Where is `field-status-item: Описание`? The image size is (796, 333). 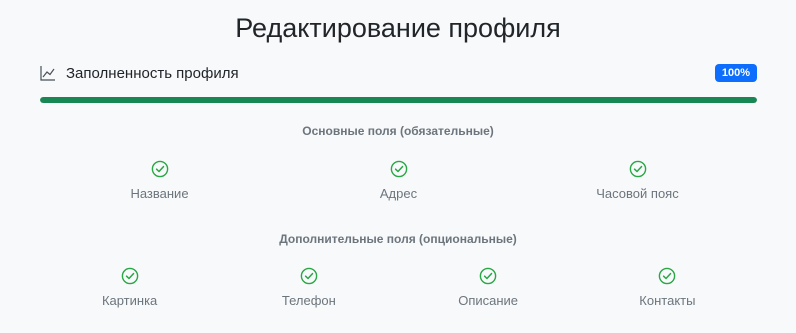
field-status-item: Описание is located at coordinates (488, 287).